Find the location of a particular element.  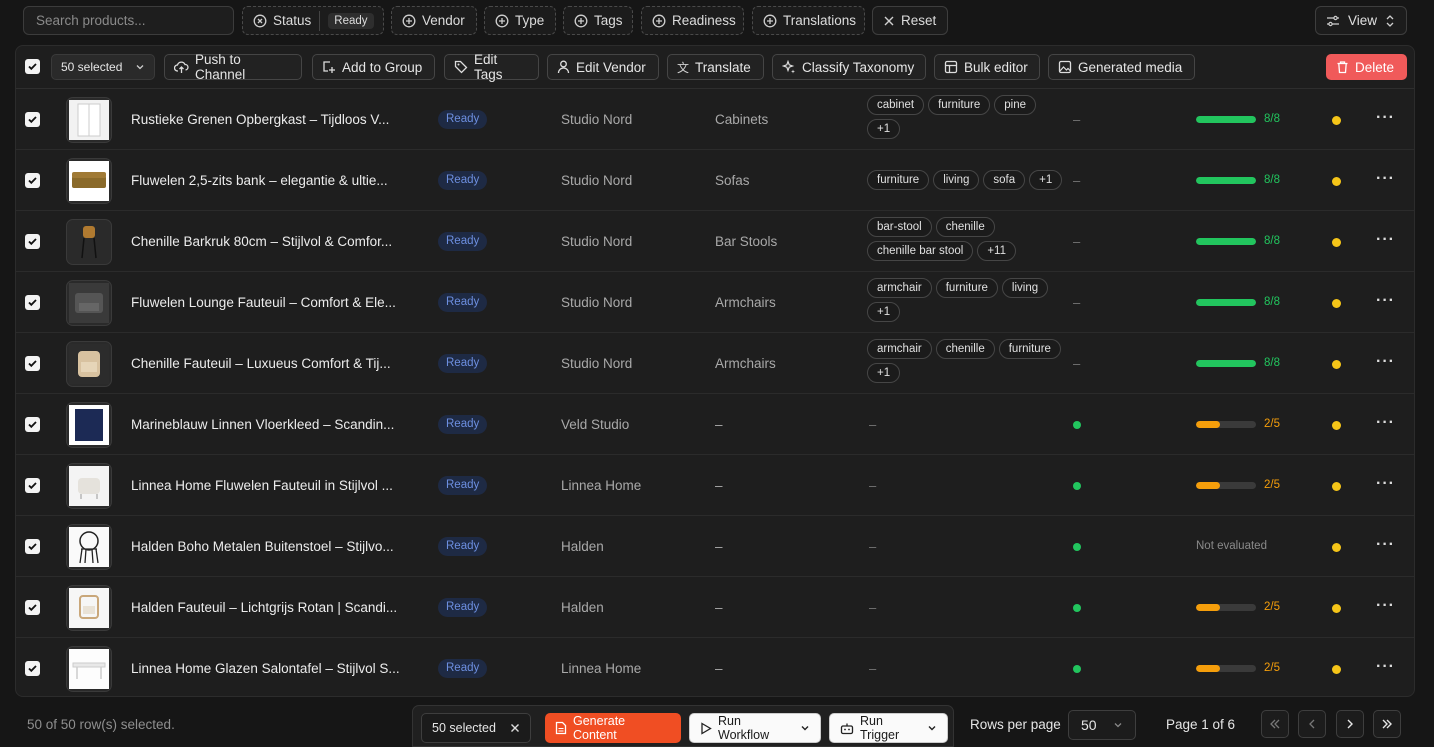

rows-per-page-select: 50 is located at coordinates (1102, 725).